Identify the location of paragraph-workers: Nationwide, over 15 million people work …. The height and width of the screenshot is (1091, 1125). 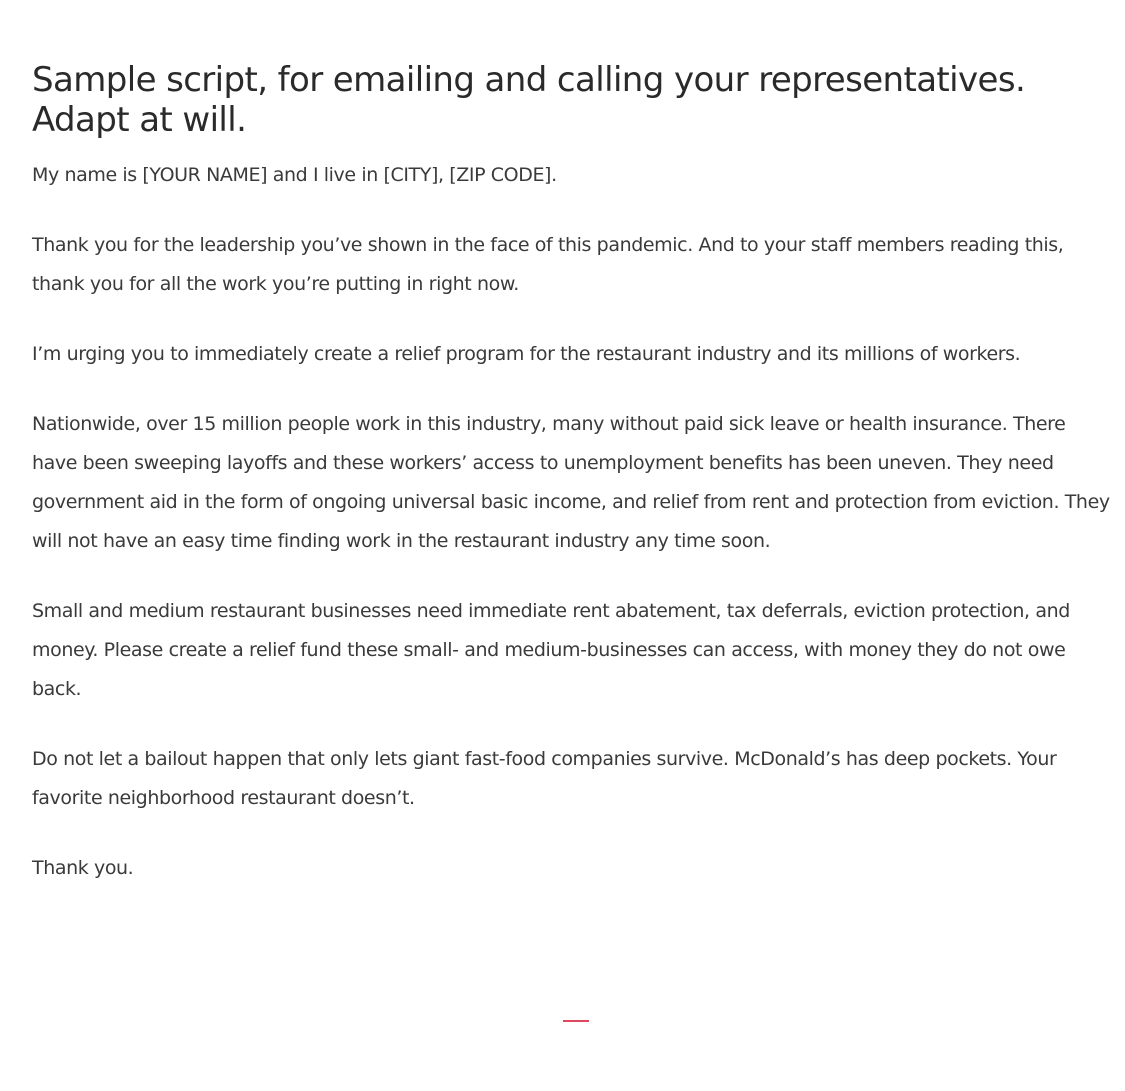
(571, 482).